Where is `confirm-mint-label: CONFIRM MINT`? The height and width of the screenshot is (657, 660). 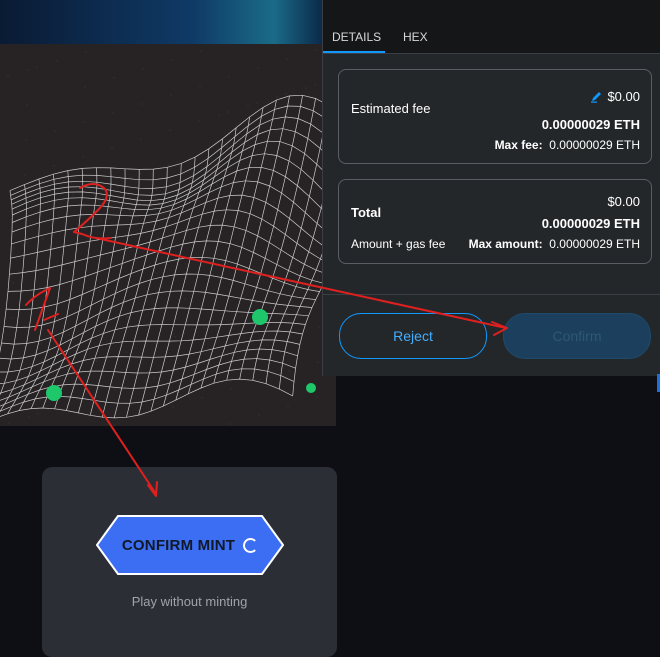
confirm-mint-label: CONFIRM MINT is located at coordinates (178, 545).